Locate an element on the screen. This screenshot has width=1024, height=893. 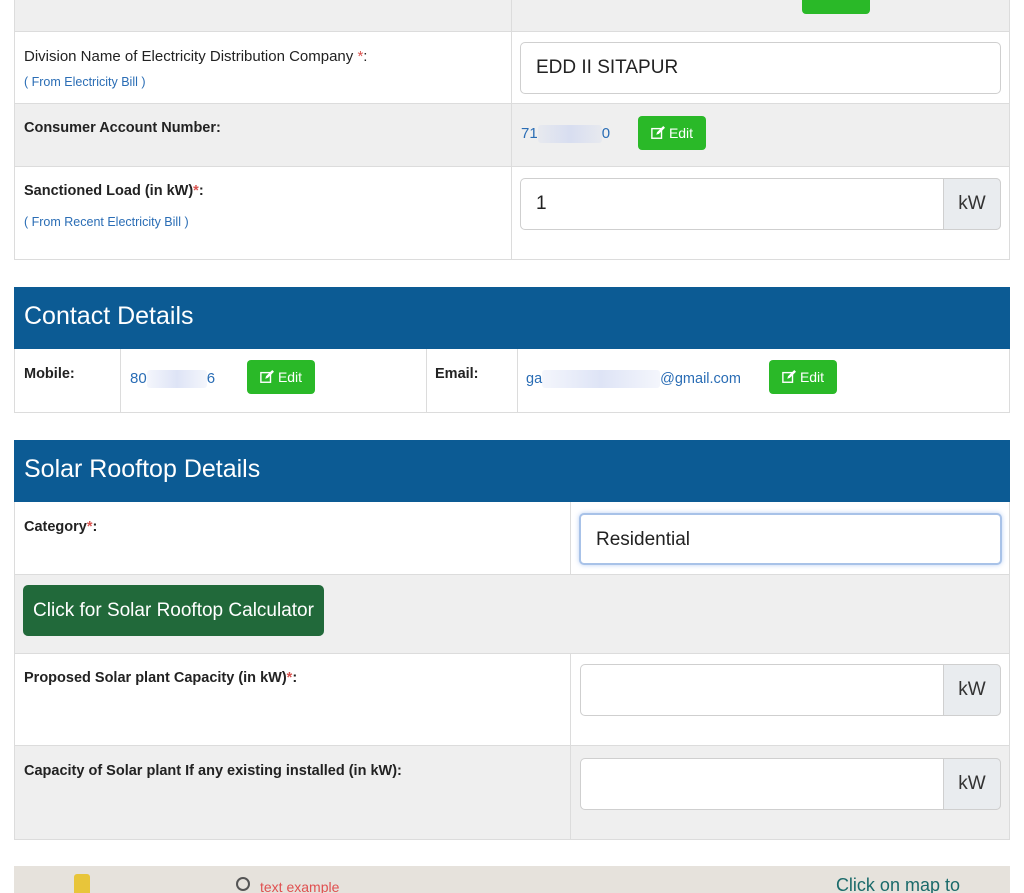
email-label: Email: is located at coordinates (457, 374).